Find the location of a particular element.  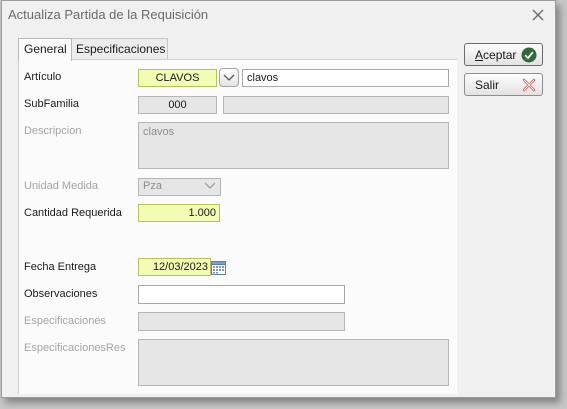

observaciones-label: Observaciones is located at coordinates (61, 294).